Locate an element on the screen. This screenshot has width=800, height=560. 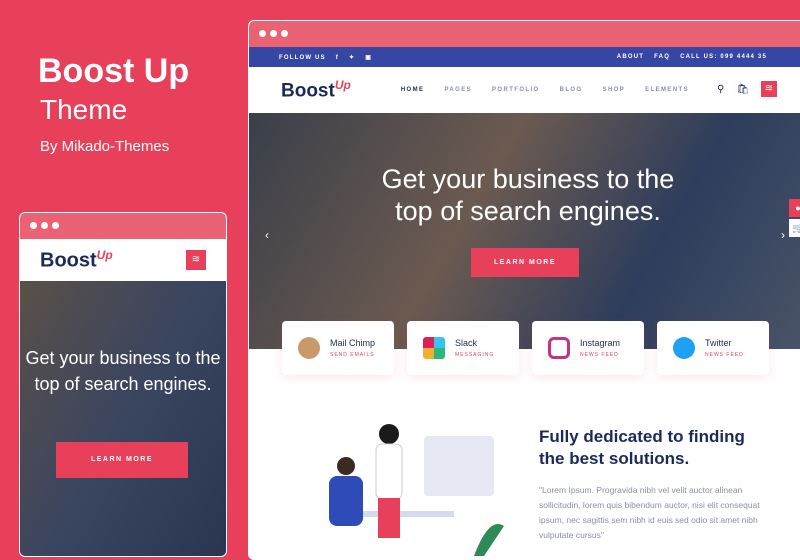
twitter-icon: ✦ is located at coordinates (352, 58).